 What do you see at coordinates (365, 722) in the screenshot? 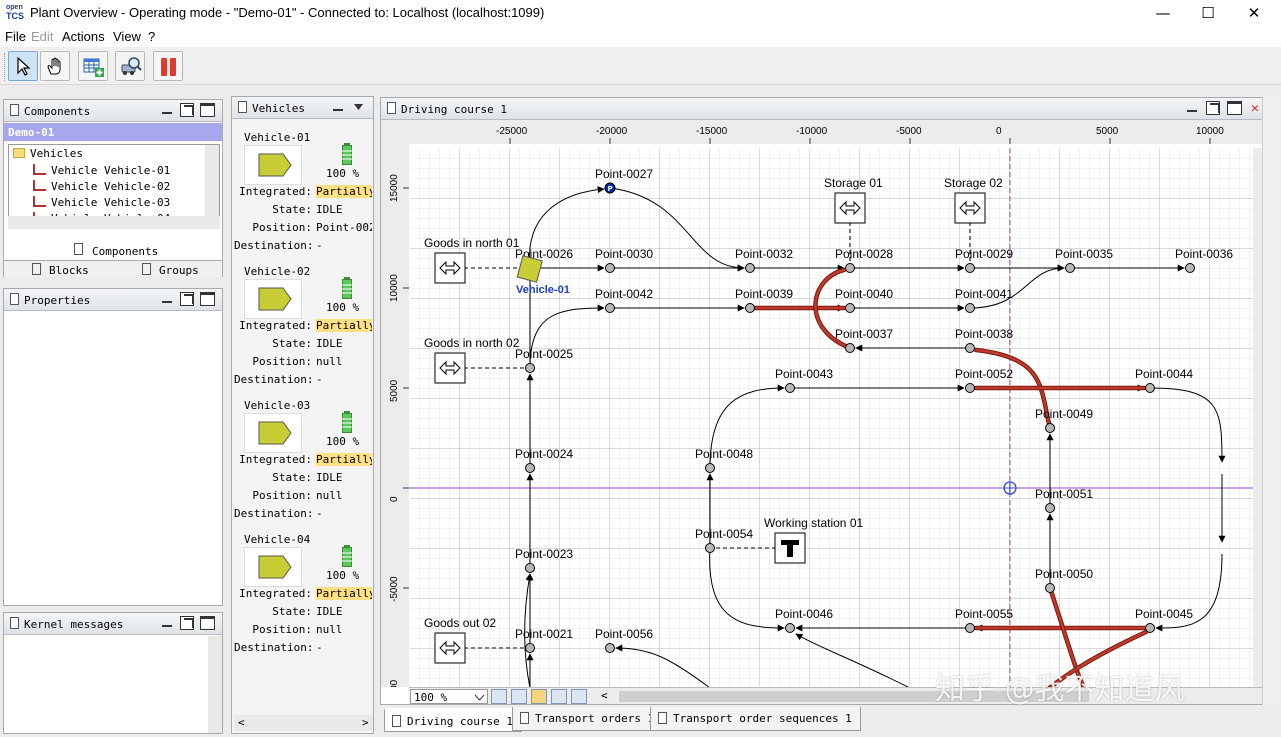
I see `scroll-right-icon: >` at bounding box center [365, 722].